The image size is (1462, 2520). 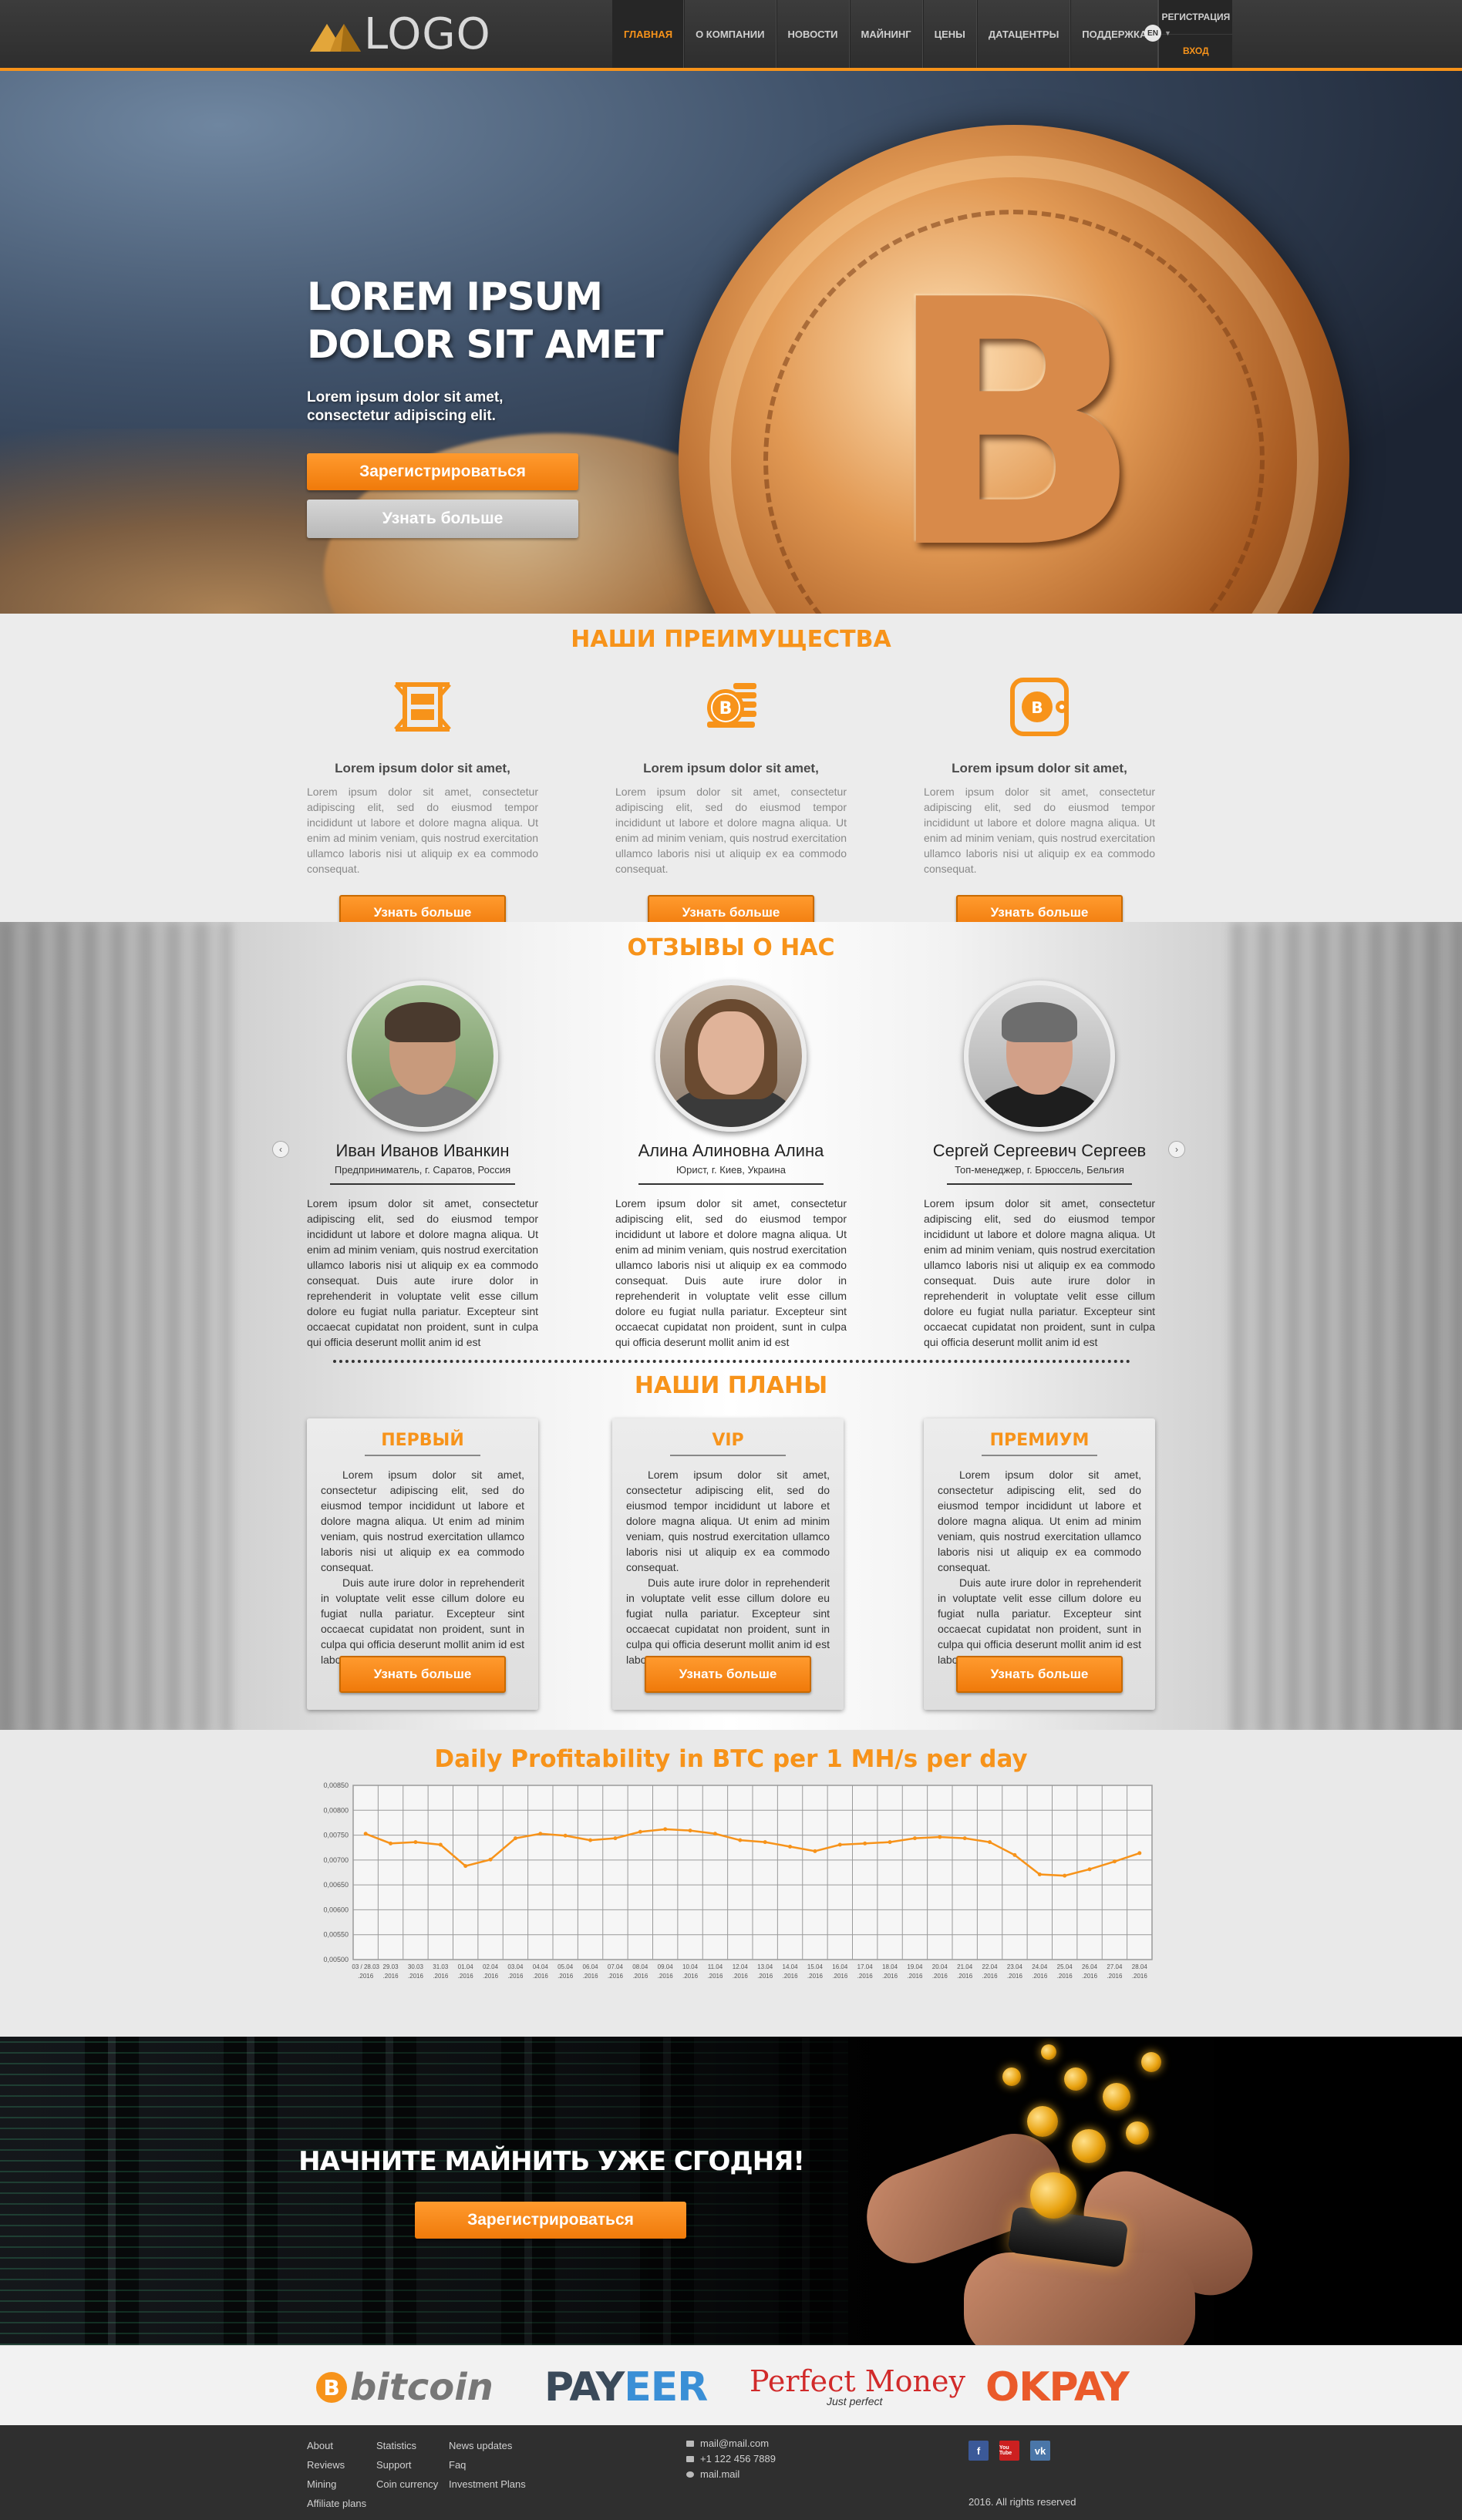 I want to click on footer-link-investment: Investment Plans, so click(x=487, y=2485).